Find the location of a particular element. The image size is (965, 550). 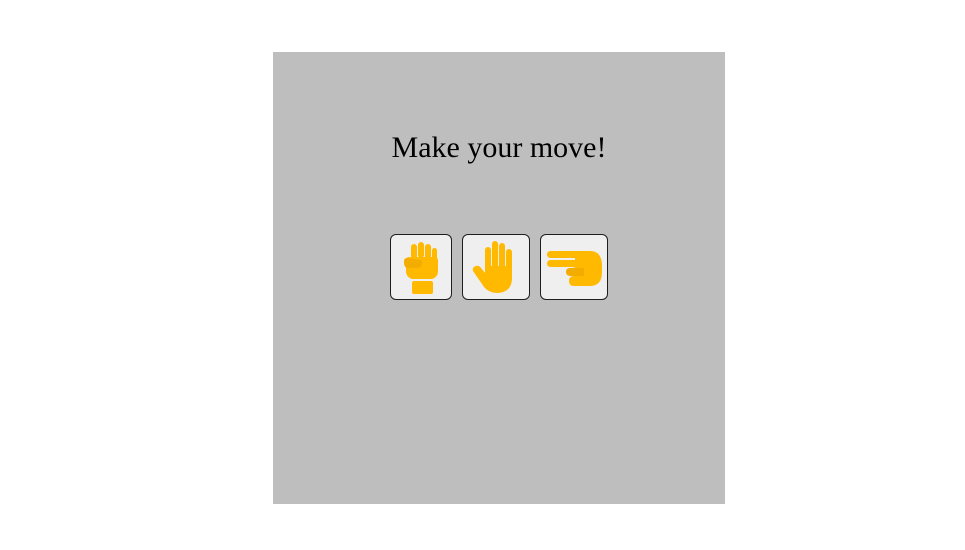

raised-hand-icon is located at coordinates (492, 267).